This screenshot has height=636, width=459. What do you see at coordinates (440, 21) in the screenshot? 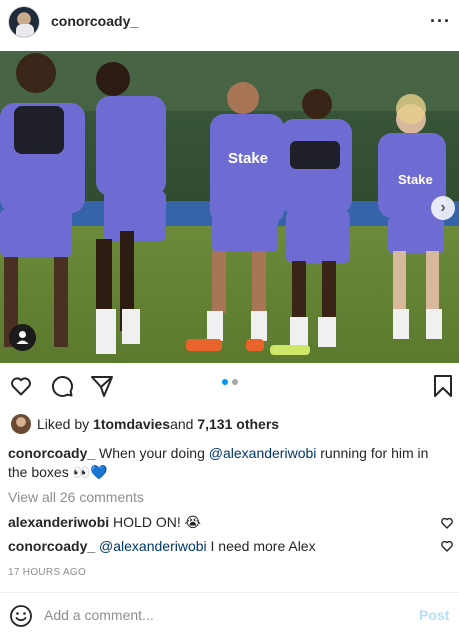
I see `more-horizontal-icon: ···` at bounding box center [440, 21].